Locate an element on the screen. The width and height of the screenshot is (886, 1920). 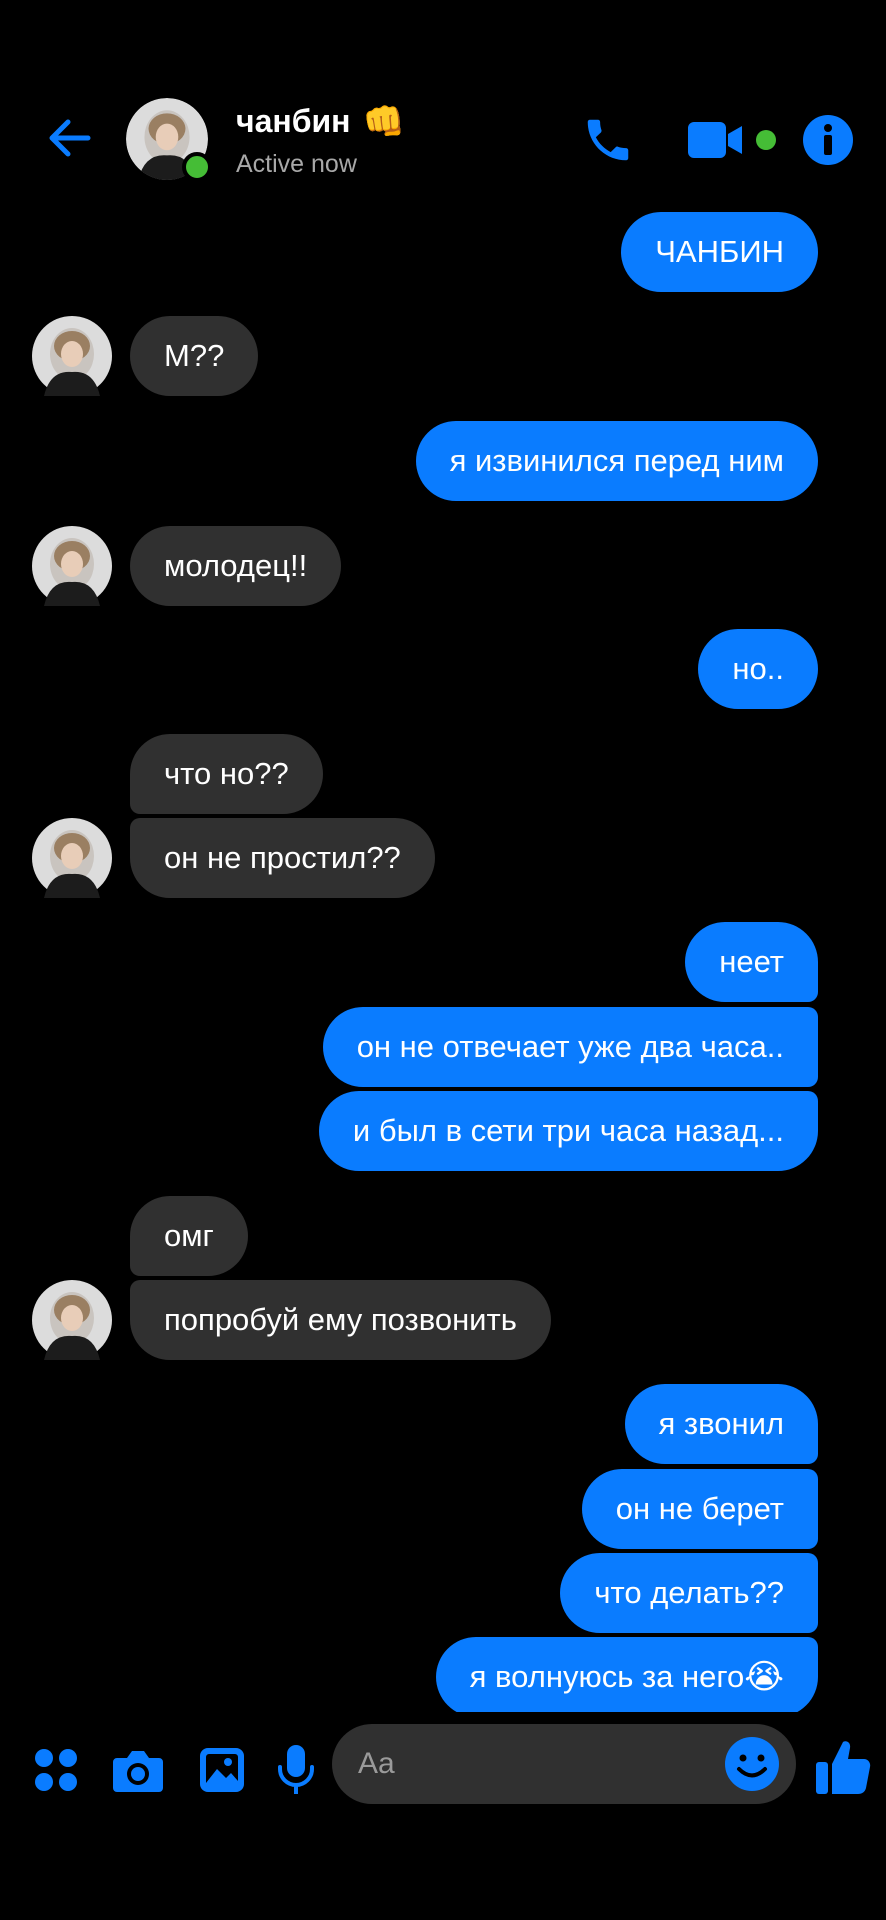
crying-emoji: 😭 is located at coordinates (764, 1677).